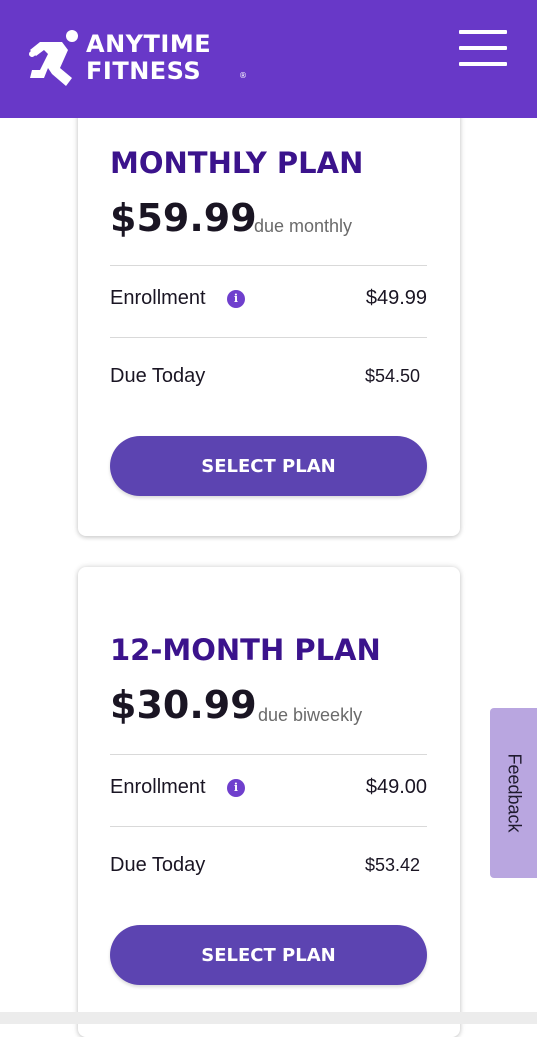 The image size is (537, 1037). Describe the element at coordinates (245, 650) in the screenshot. I see `plan-title: 12-MONTH PLAN` at that location.